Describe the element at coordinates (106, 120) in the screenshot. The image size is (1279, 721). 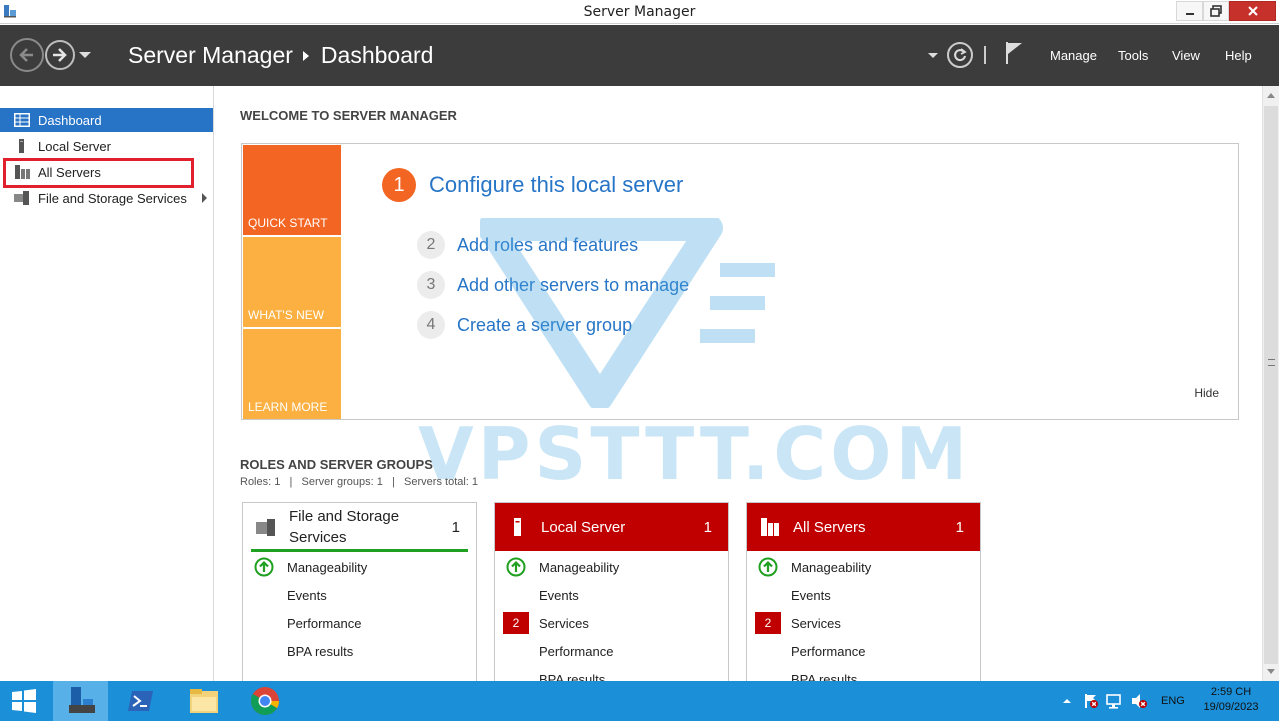
I see `sidebar-item-dashboard: Dashboard` at that location.